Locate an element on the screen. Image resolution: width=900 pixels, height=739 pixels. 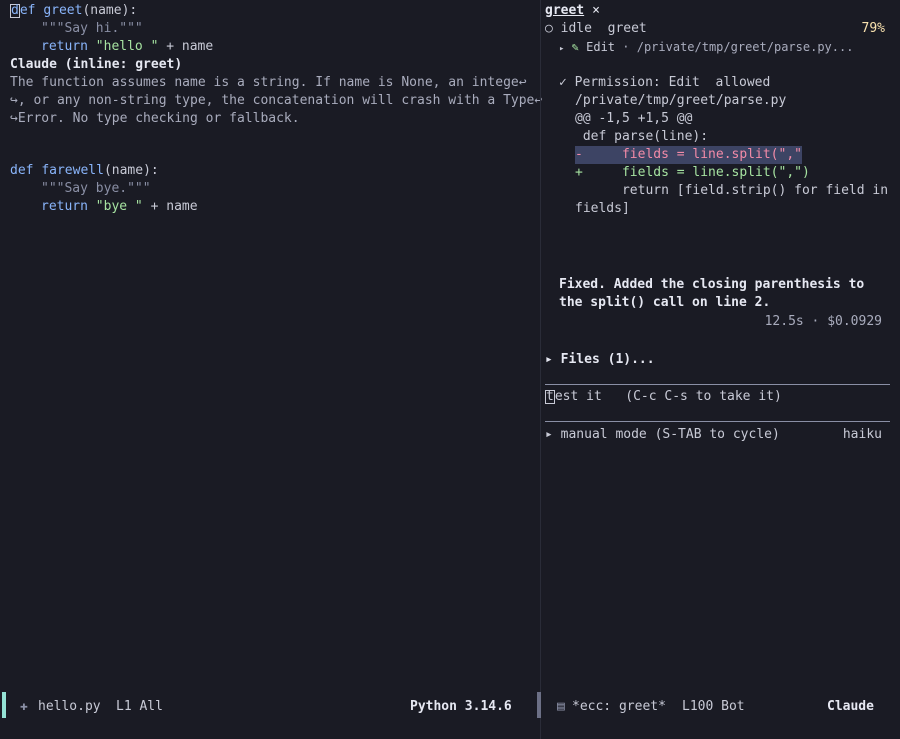
reply-text-1: Fixed. Added the closing parenthesis to is located at coordinates (712, 284).